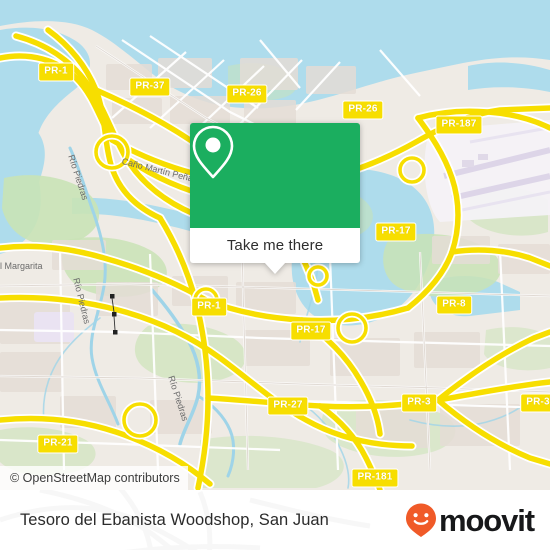 The image size is (550, 550). I want to click on moovit-wordmark: moovit, so click(486, 520).